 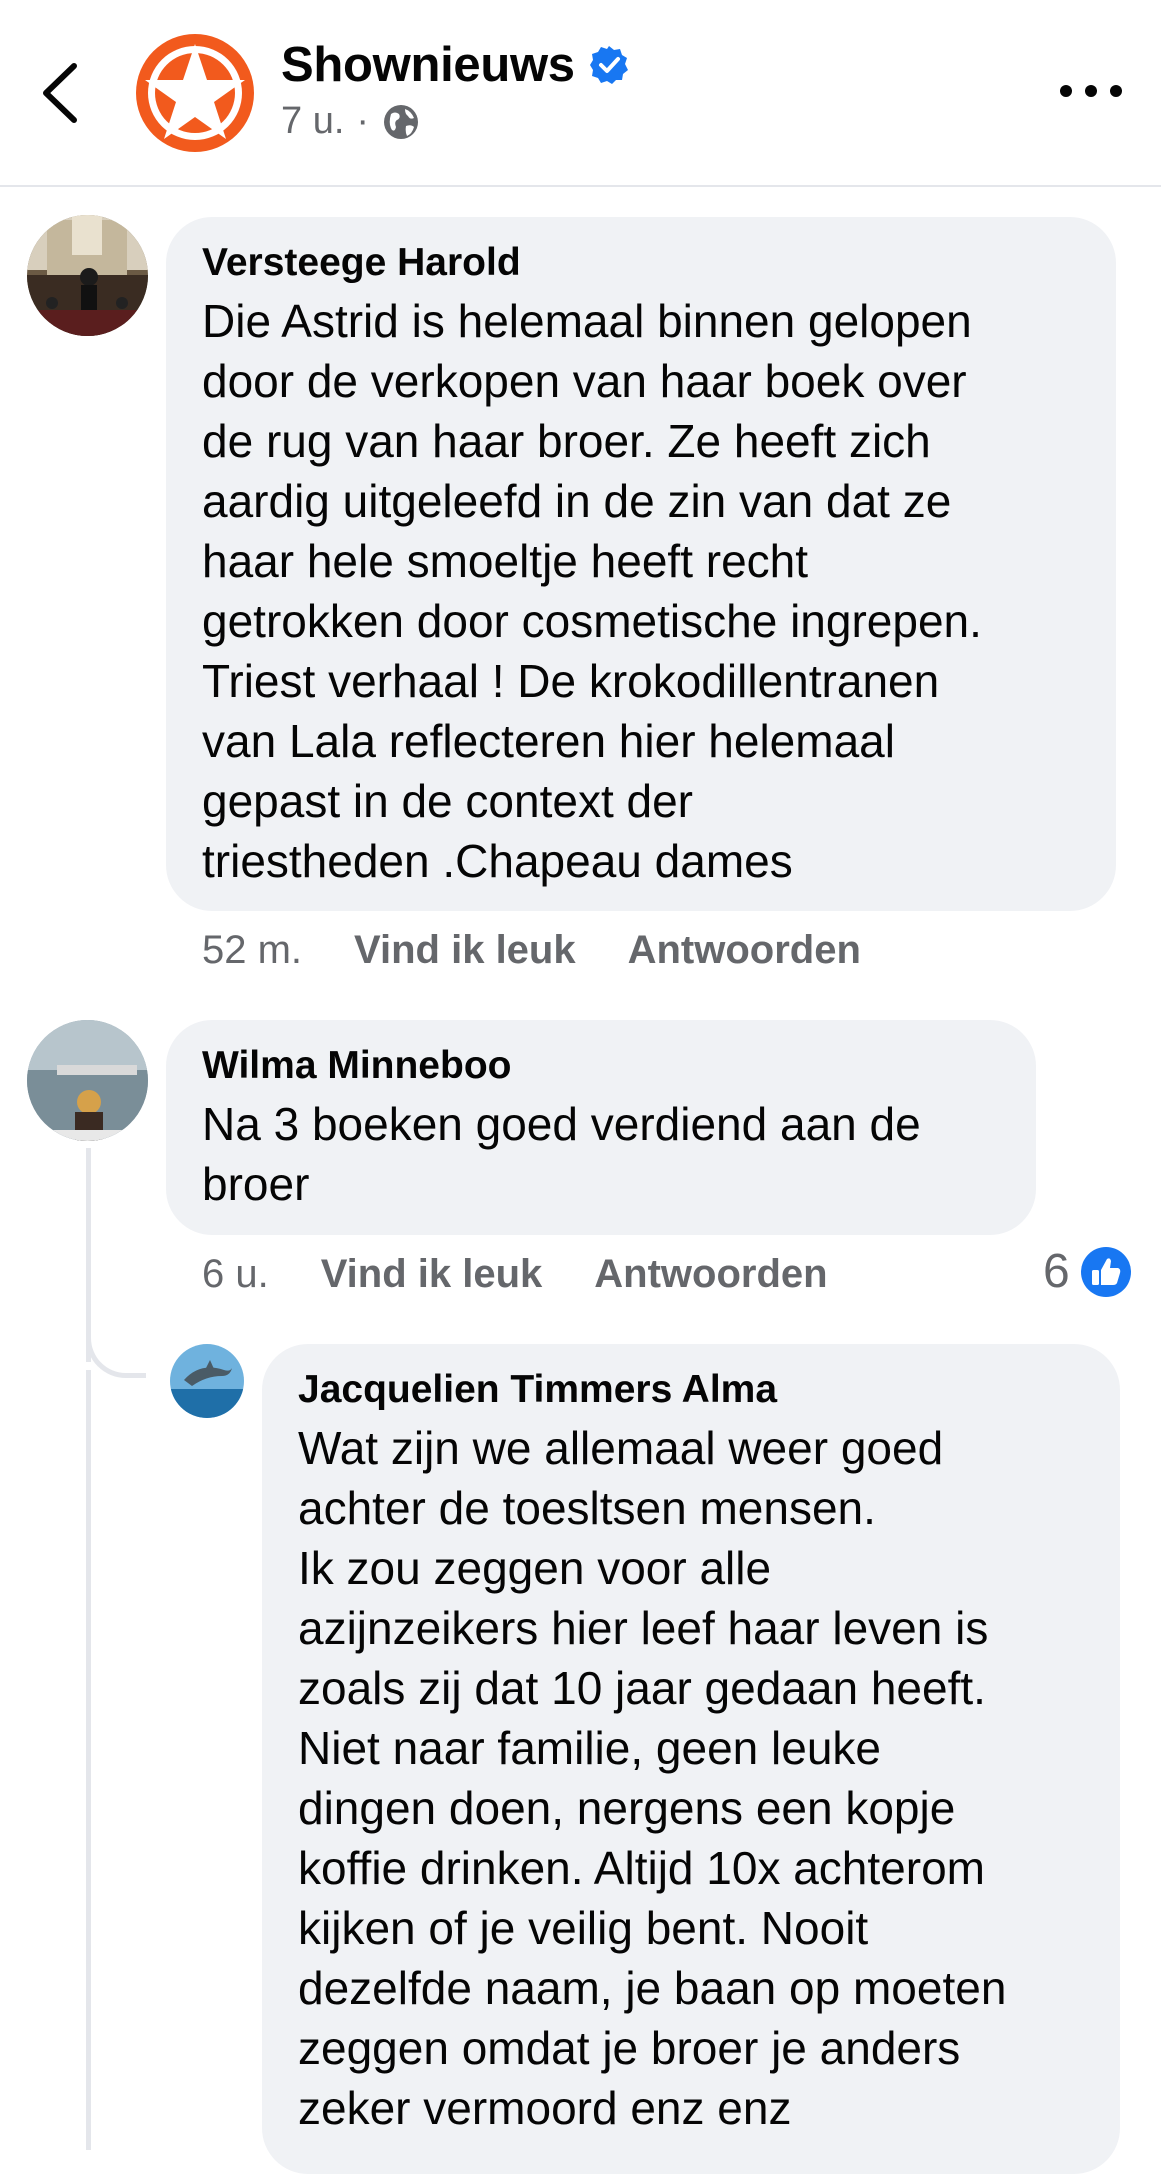 What do you see at coordinates (601, 1066) in the screenshot?
I see `comment-author: Wilma Minneboo` at bounding box center [601, 1066].